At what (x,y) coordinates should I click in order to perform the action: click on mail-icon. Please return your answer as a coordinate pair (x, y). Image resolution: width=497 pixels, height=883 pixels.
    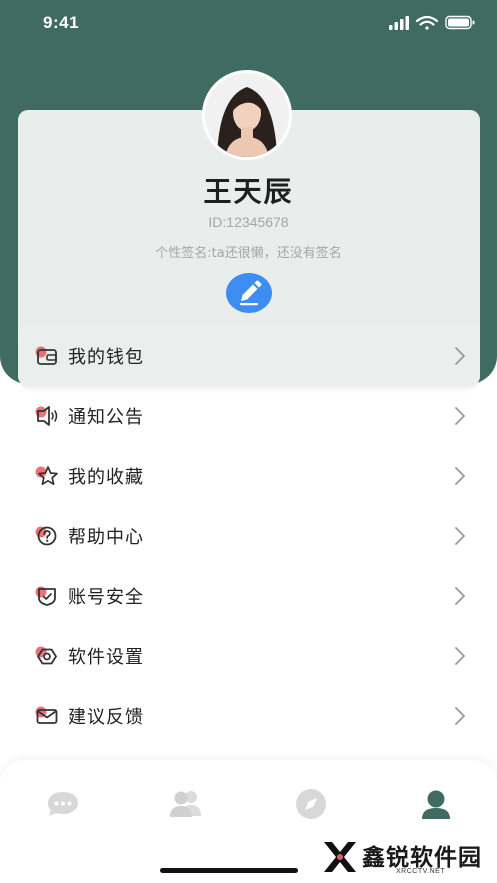
    Looking at the image, I should click on (46, 715).